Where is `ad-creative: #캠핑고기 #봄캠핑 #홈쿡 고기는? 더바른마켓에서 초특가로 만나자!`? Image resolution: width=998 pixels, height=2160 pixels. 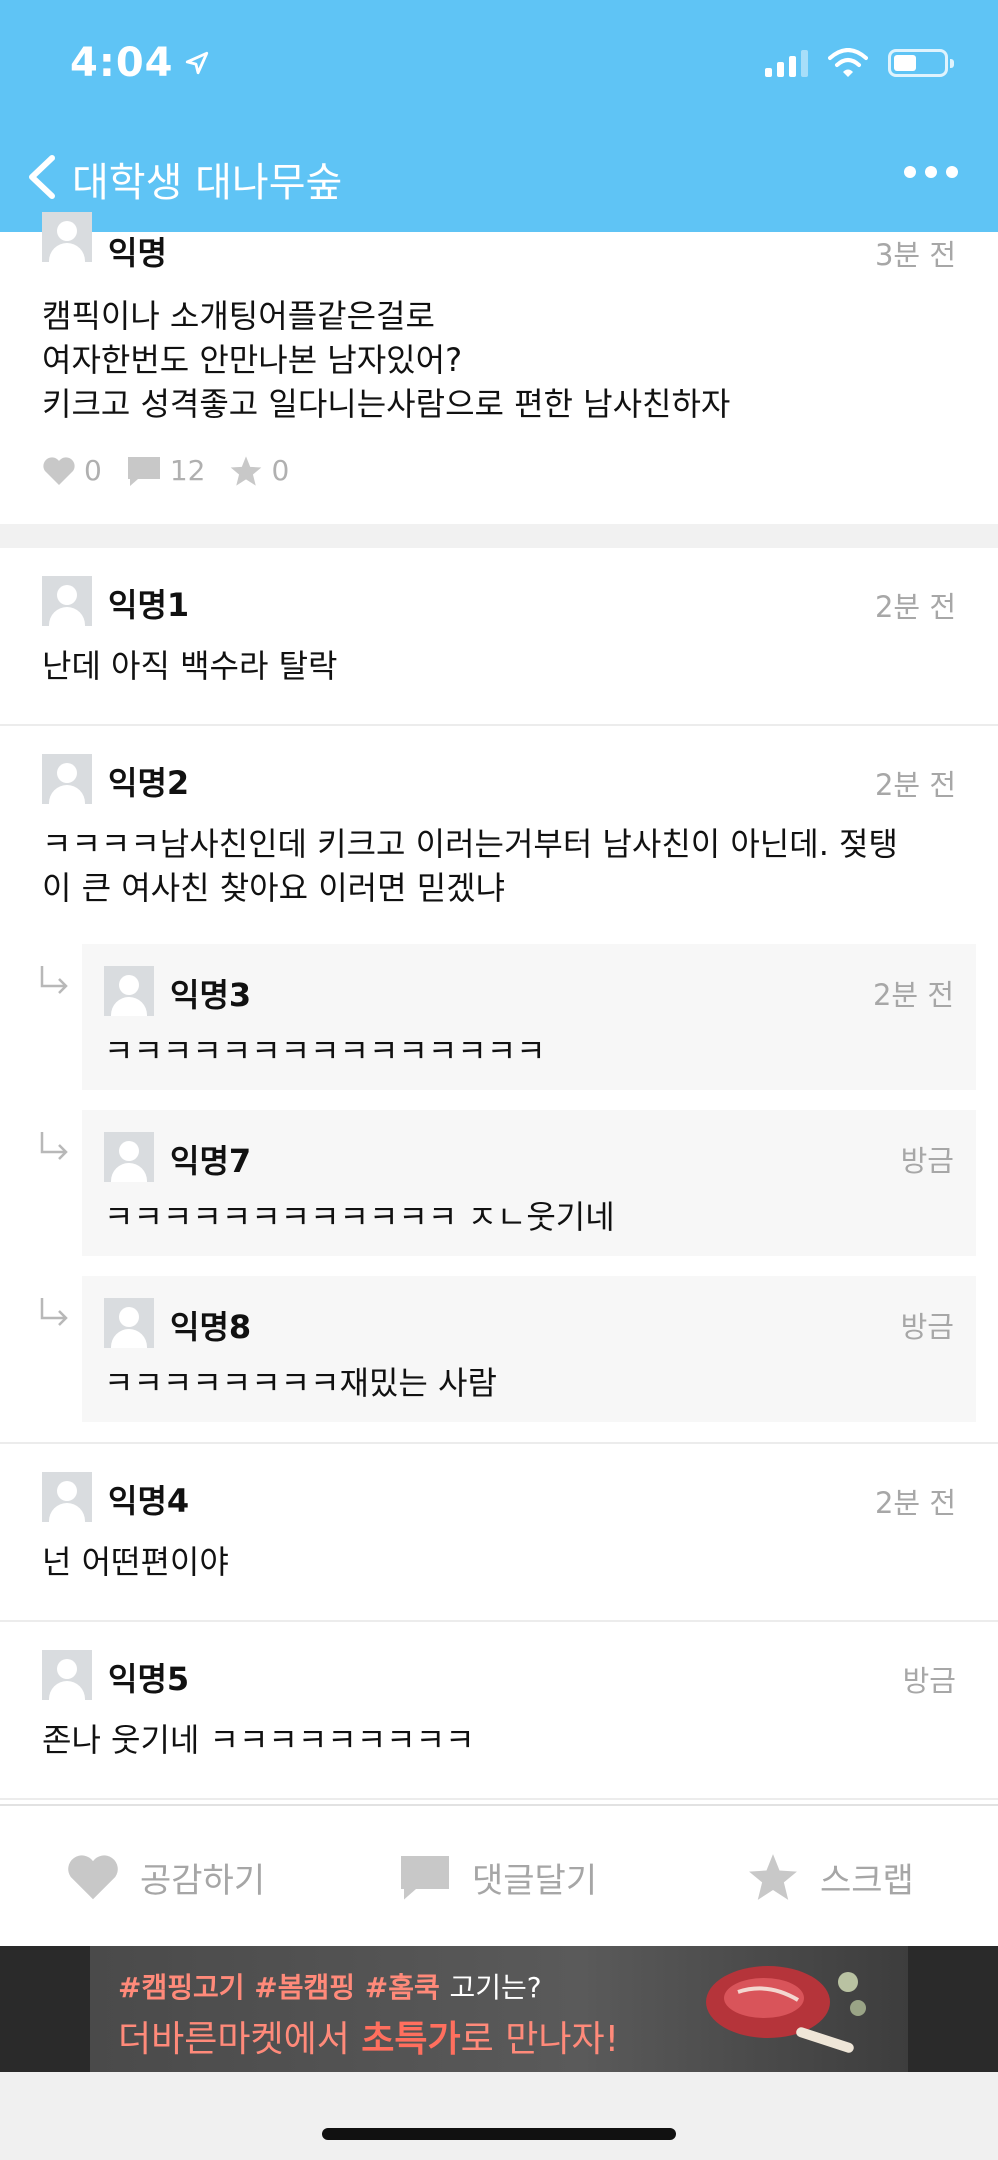
ad-creative: #캠핑고기 #봄캠핑 #홈쿡 고기는? 더바른마켓에서 초특가로 만나자! is located at coordinates (499, 2009).